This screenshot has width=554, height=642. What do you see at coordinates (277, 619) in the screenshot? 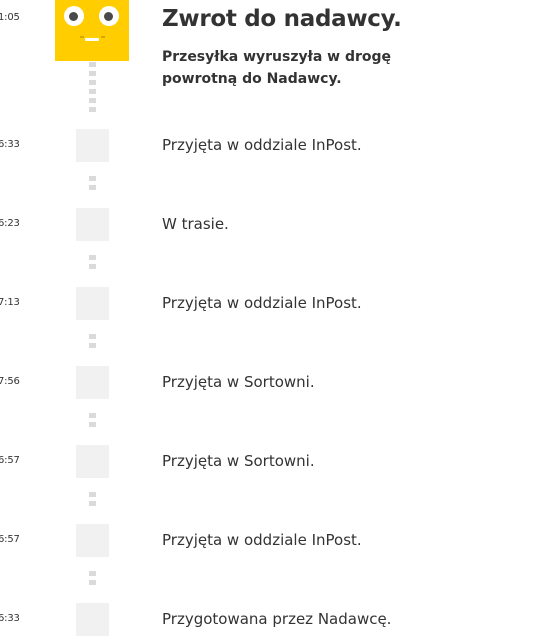
I see `event-label: Przygotowana przez Nadawcę.` at bounding box center [277, 619].